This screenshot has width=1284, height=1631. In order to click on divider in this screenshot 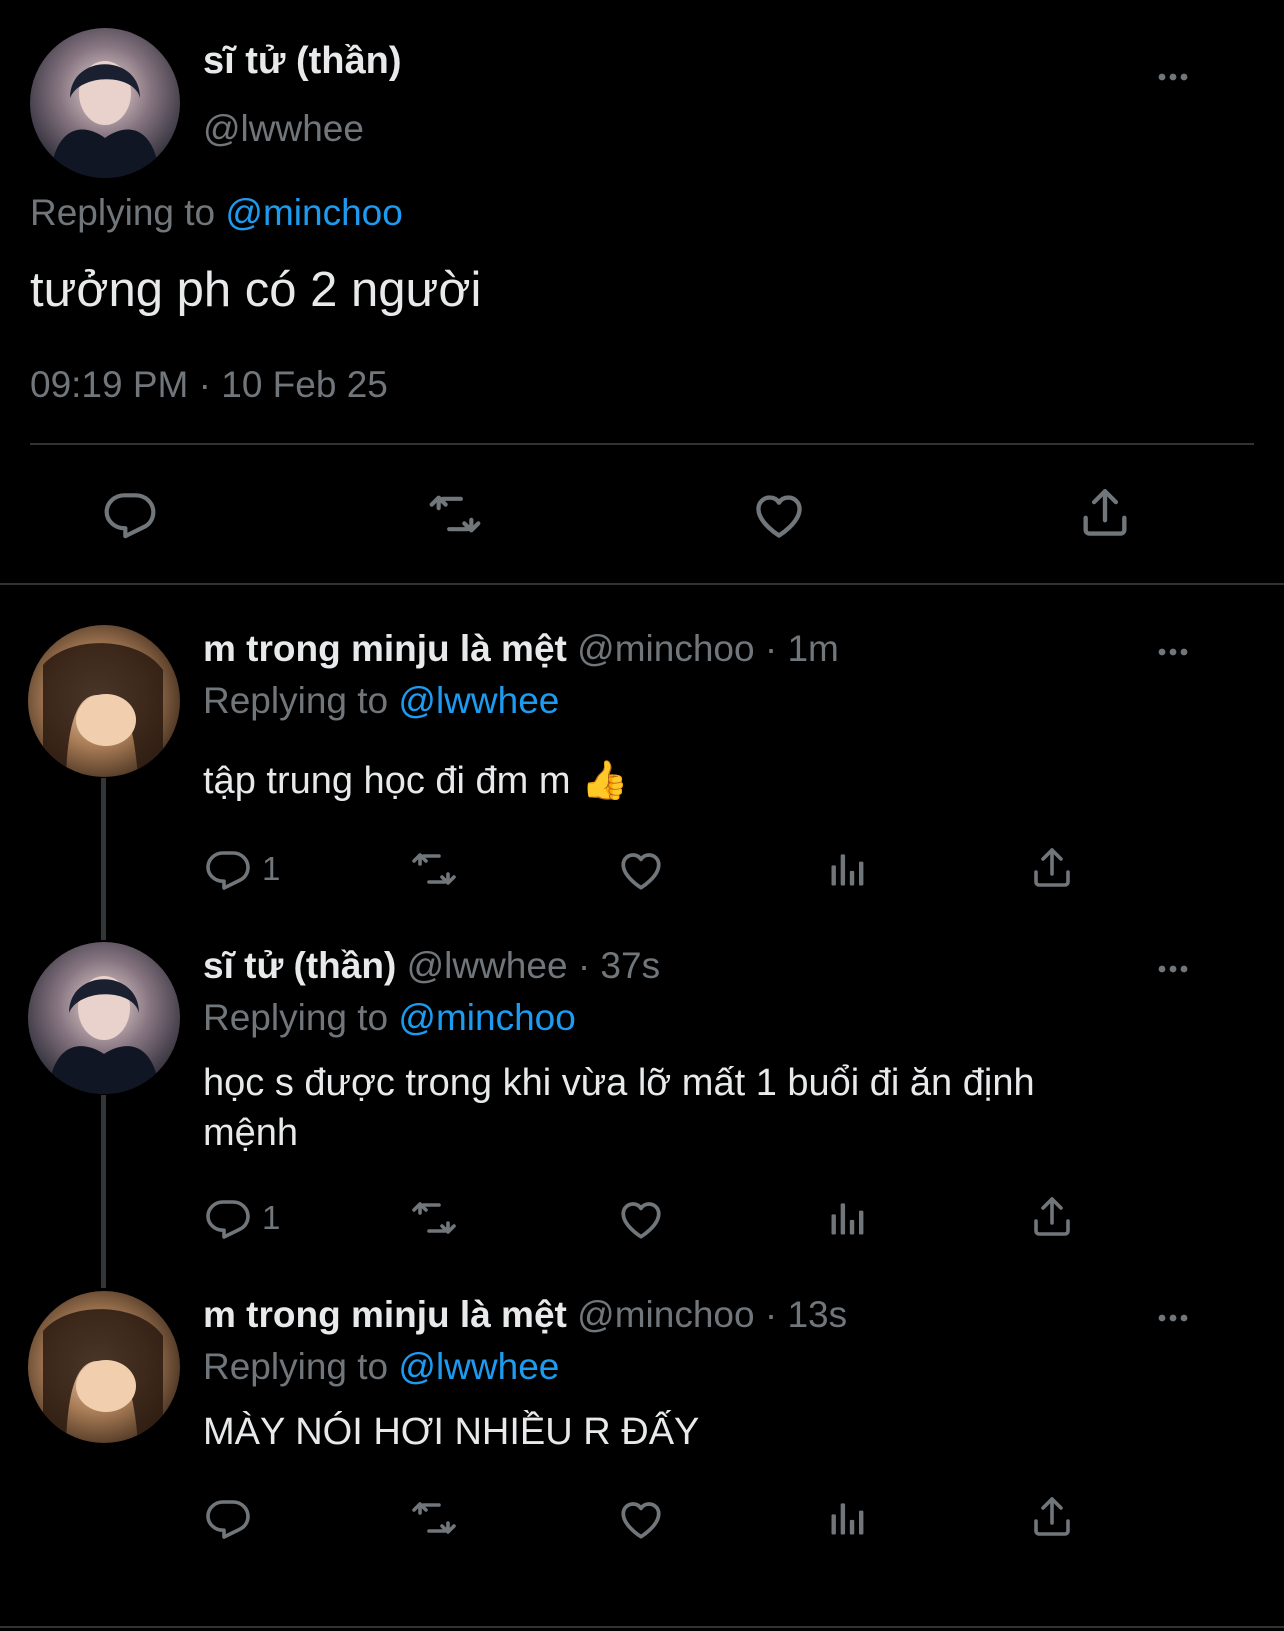, I will do `click(642, 444)`.